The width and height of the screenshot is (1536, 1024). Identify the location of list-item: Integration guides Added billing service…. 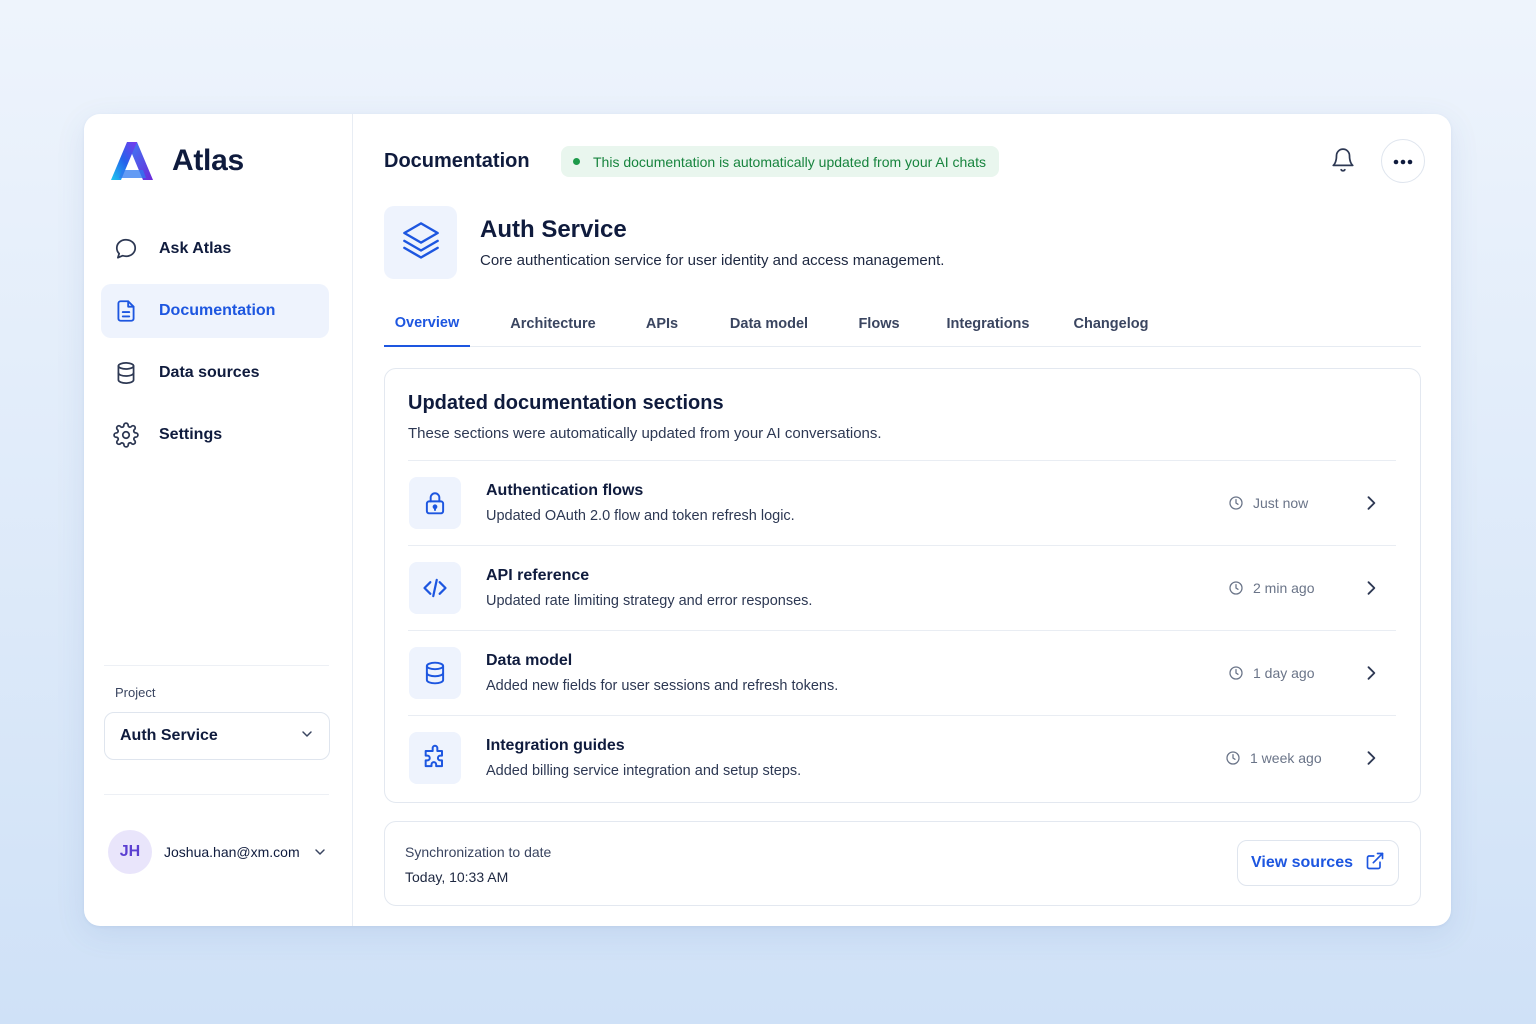
(902, 757).